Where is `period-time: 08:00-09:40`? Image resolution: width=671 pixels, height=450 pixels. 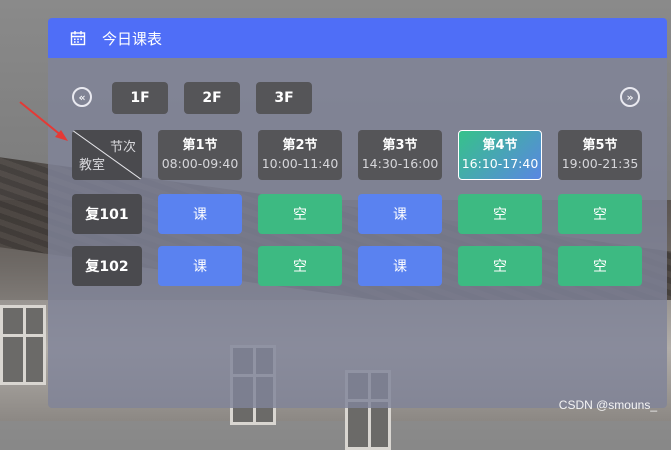
period-time: 08:00-09:40 is located at coordinates (200, 163).